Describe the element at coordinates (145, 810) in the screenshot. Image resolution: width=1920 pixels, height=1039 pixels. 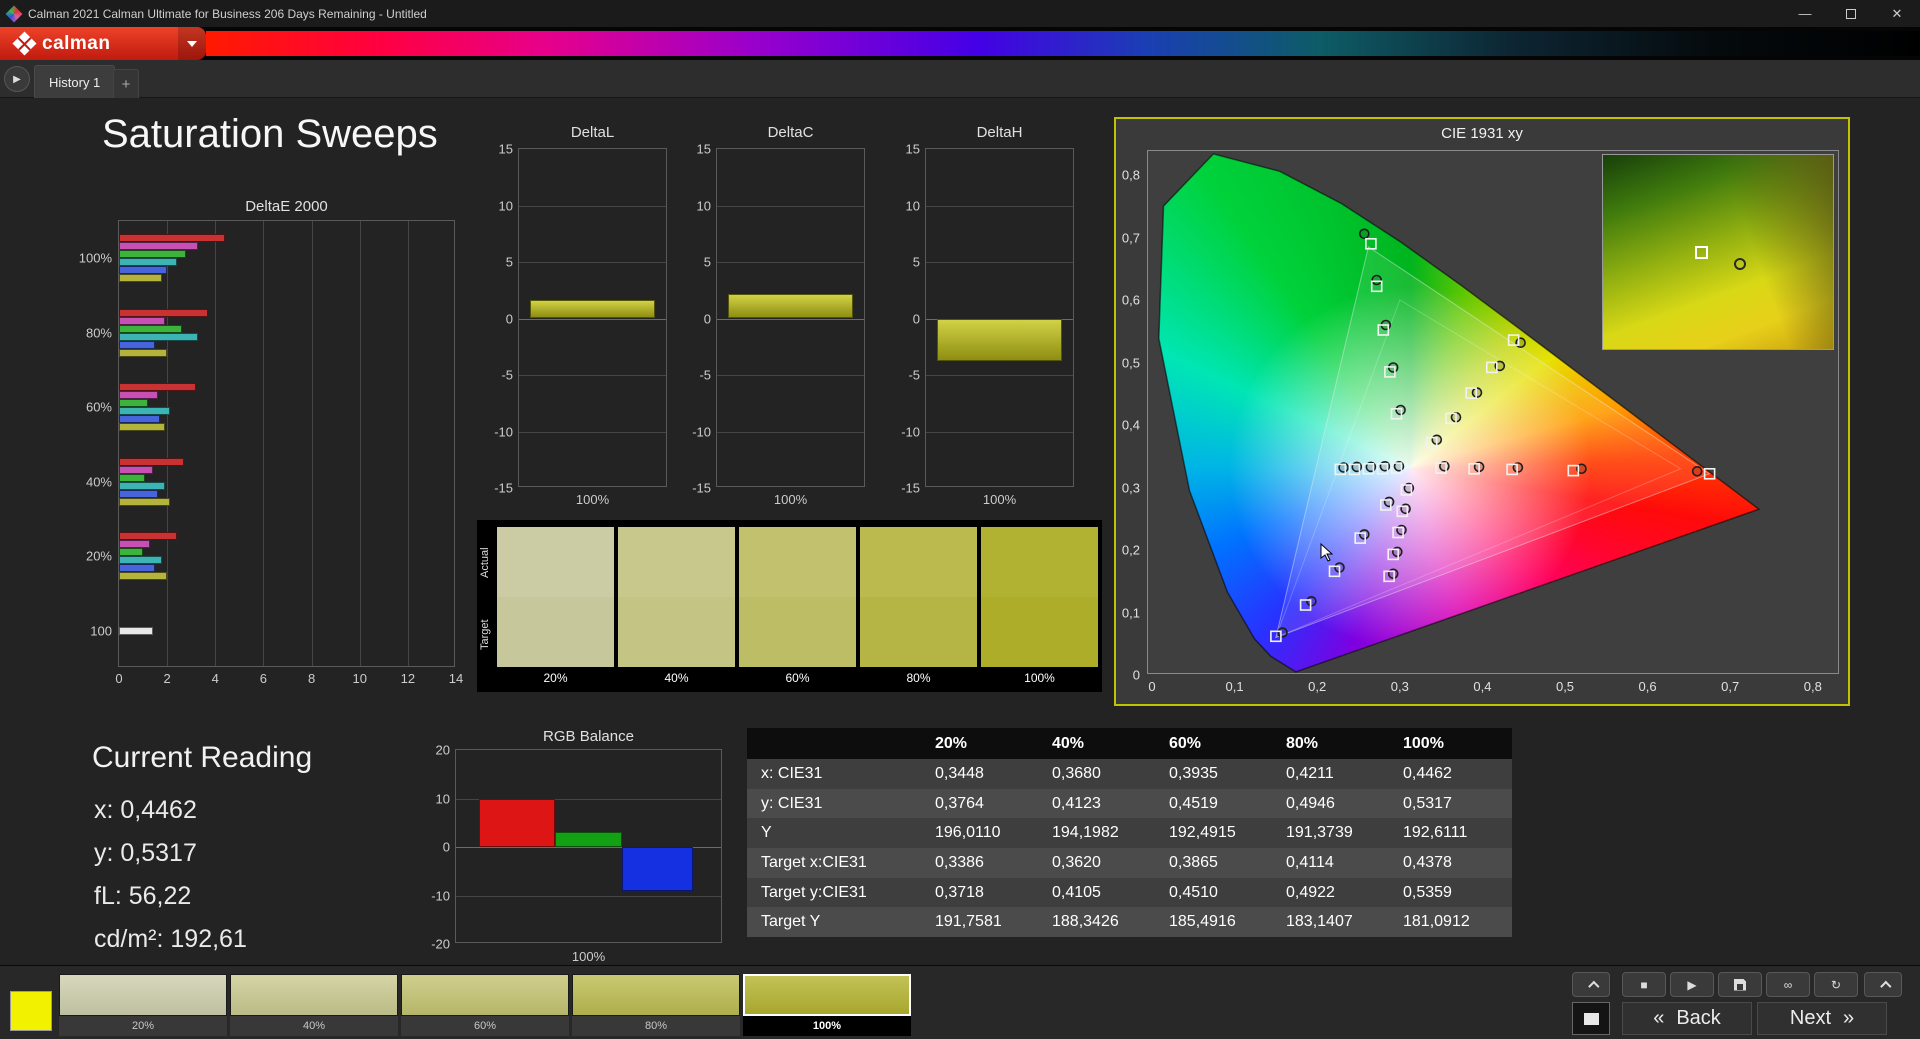
I see `reading-x: x: 0,4462` at that location.